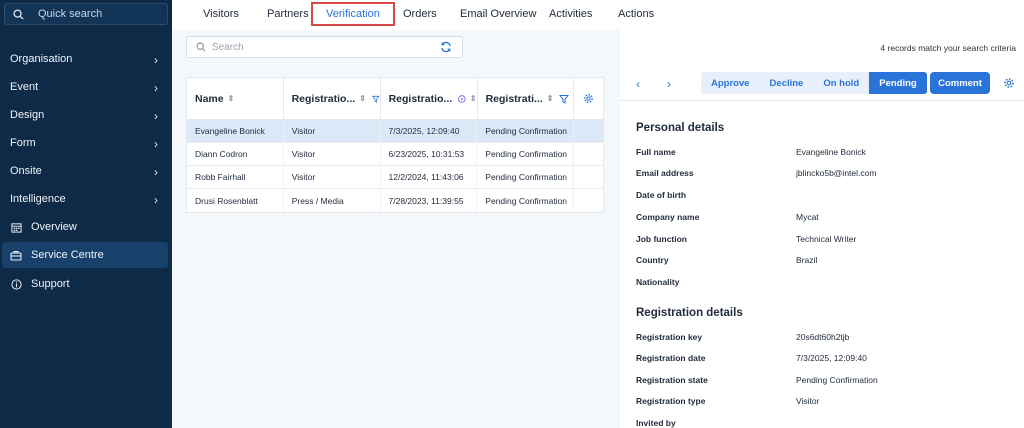 This screenshot has width=1024, height=428. What do you see at coordinates (16, 284) in the screenshot?
I see `info-icon` at bounding box center [16, 284].